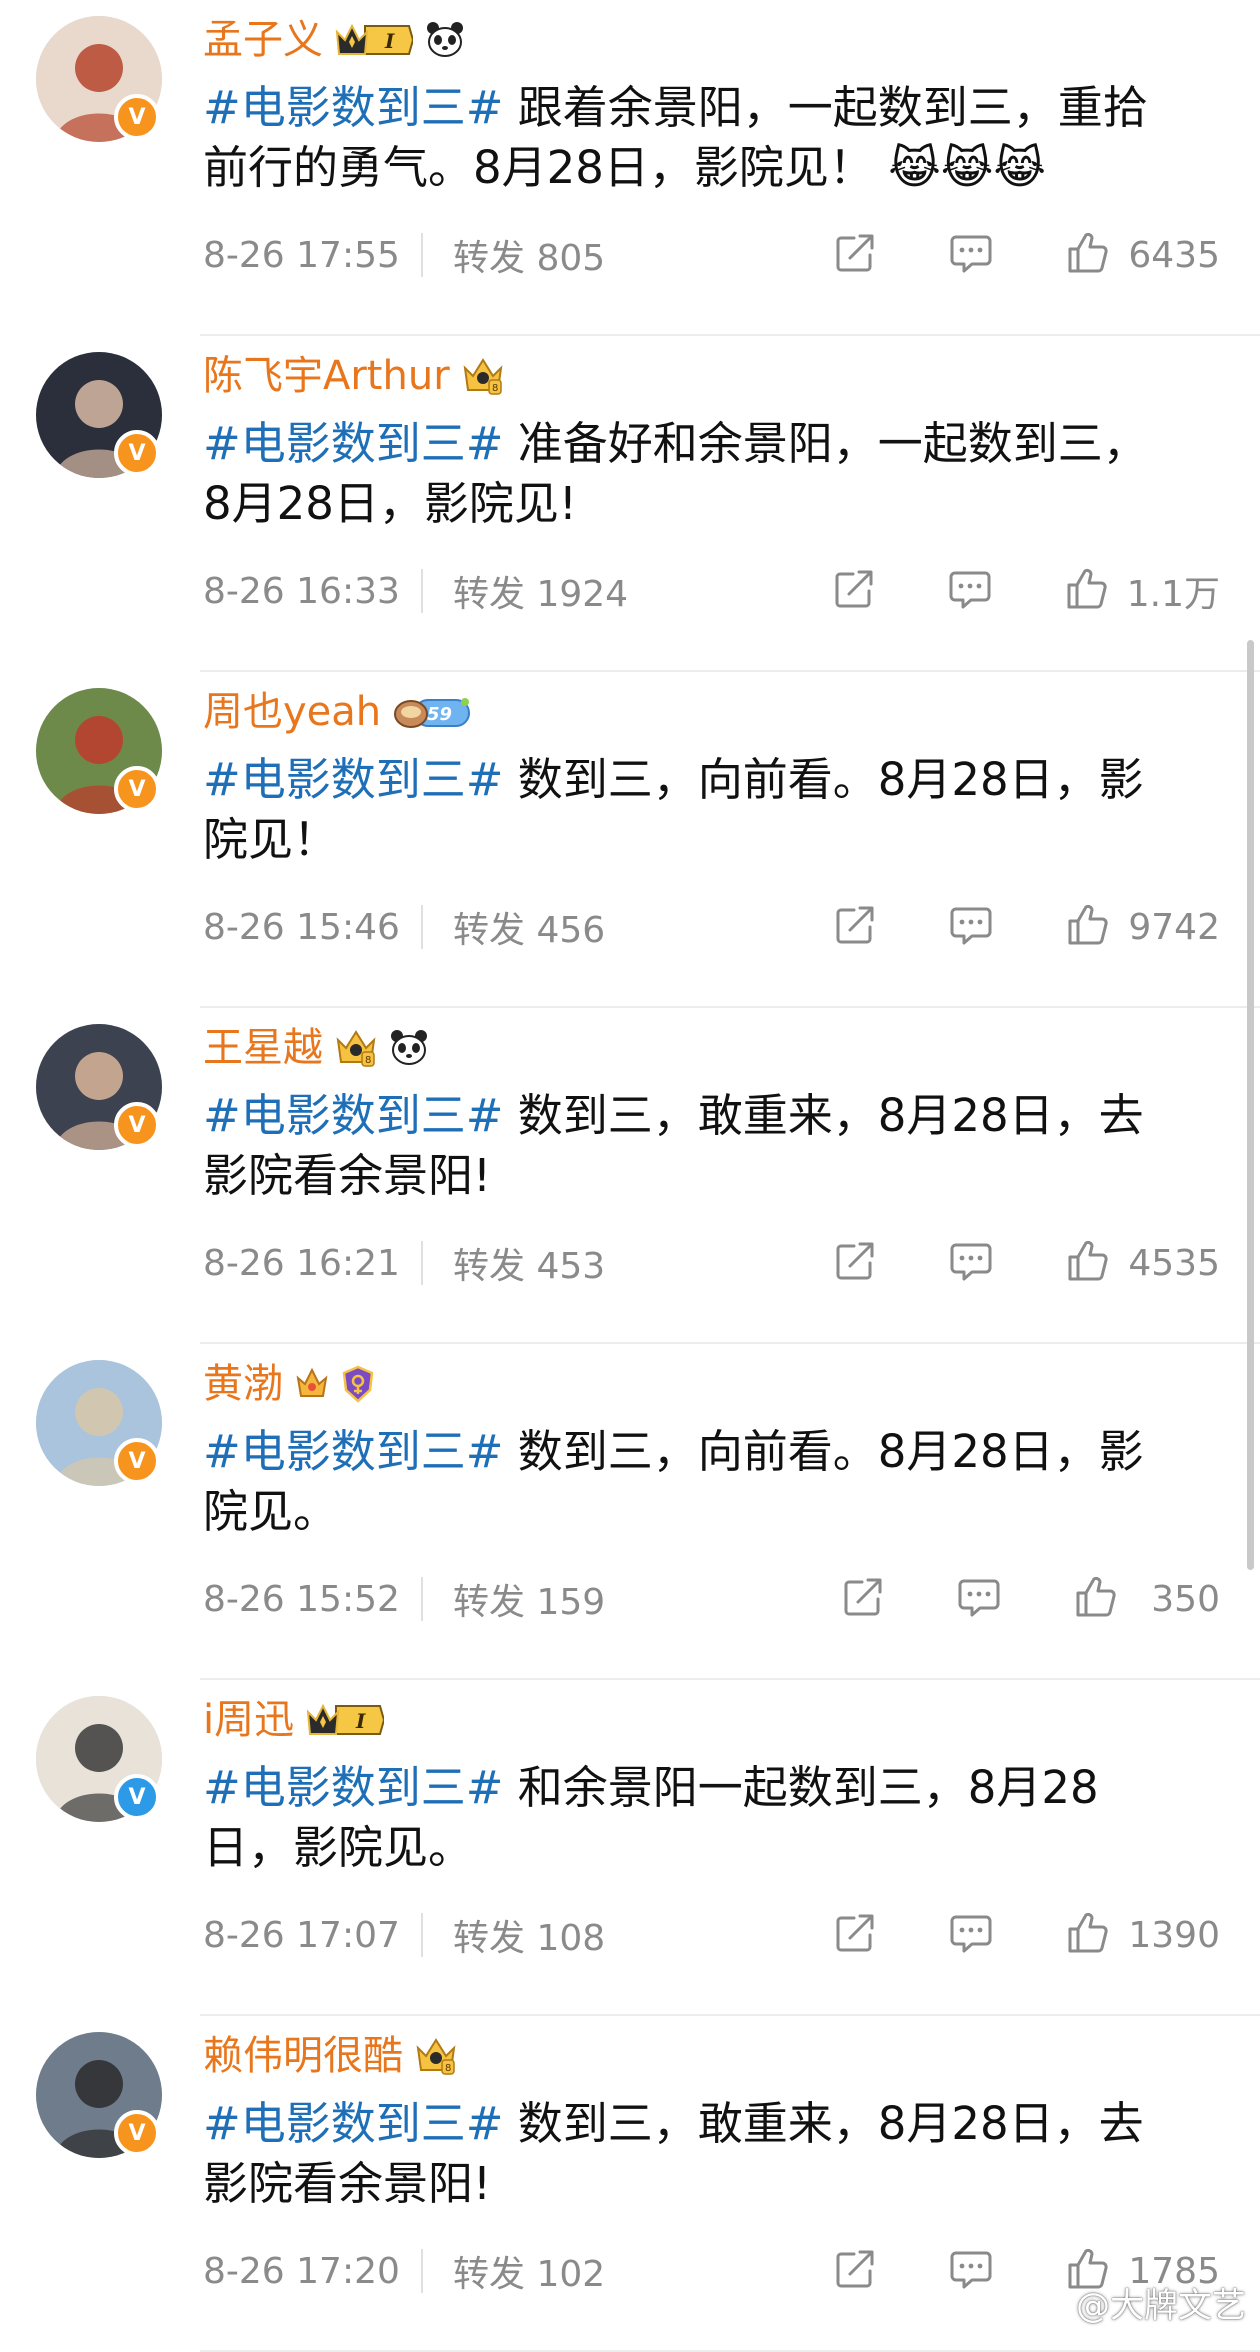  What do you see at coordinates (292, 712) in the screenshot?
I see `user-name: 周也yeah` at bounding box center [292, 712].